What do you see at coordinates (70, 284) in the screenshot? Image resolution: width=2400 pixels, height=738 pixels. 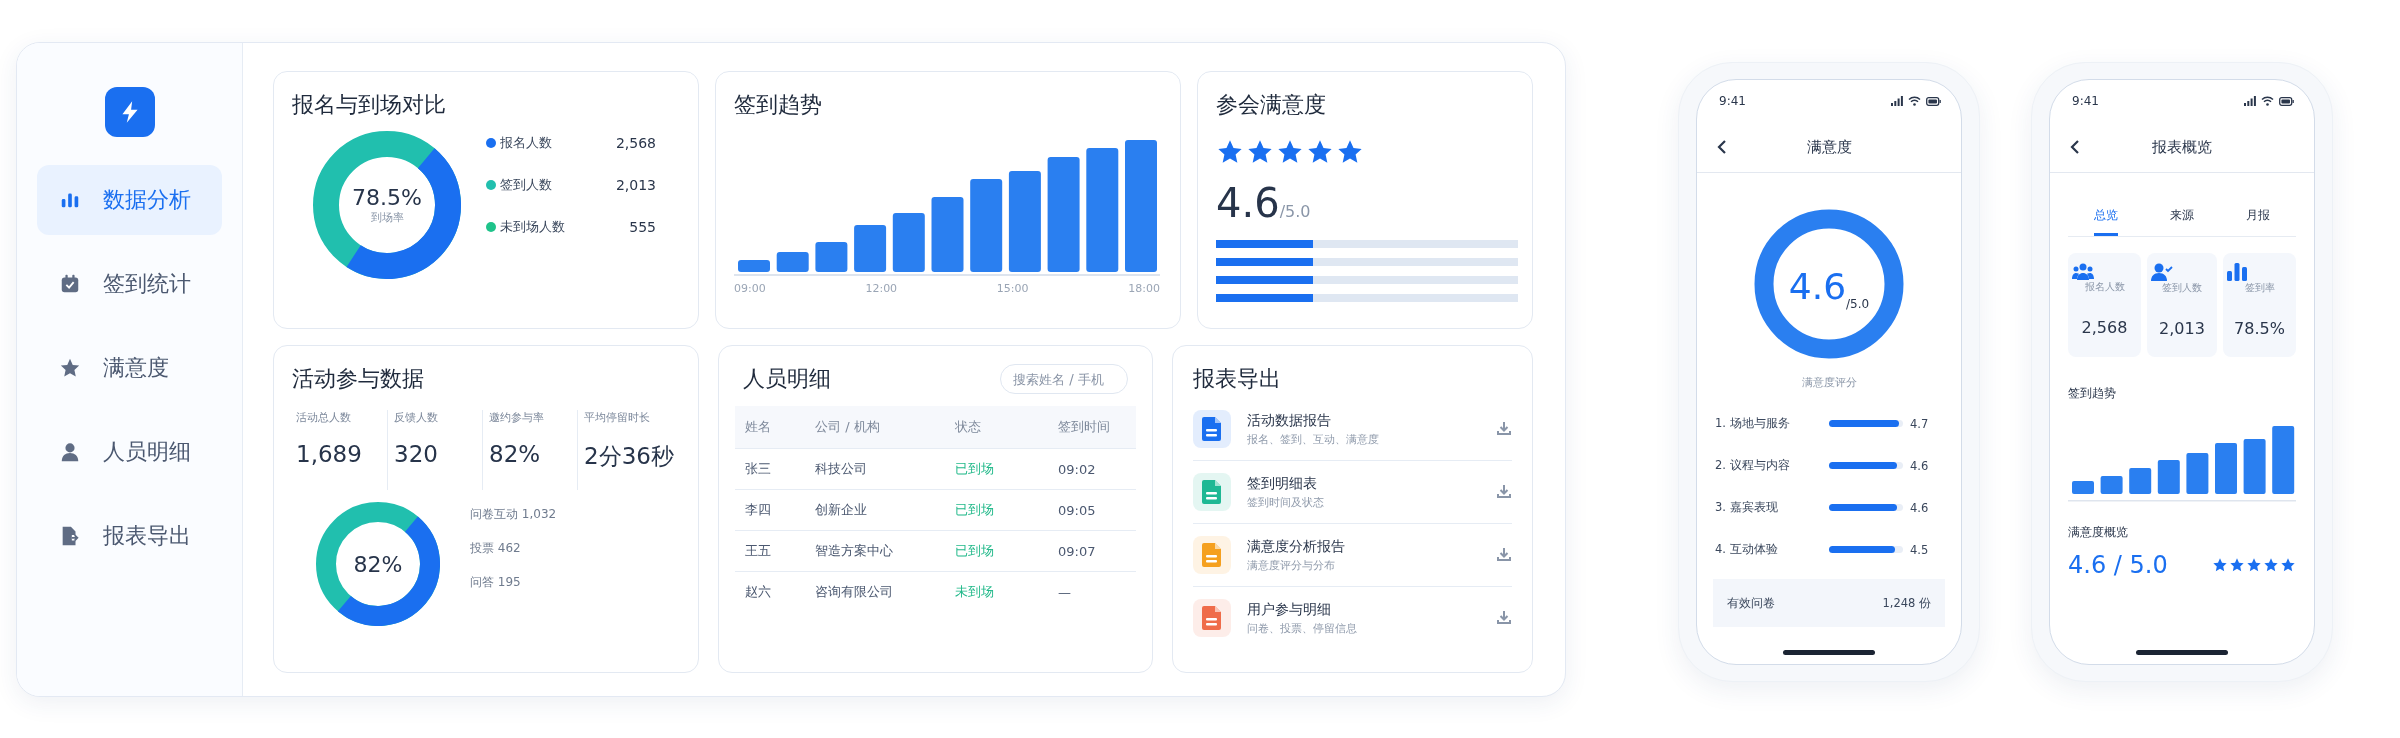 I see `calendar-check-icon` at bounding box center [70, 284].